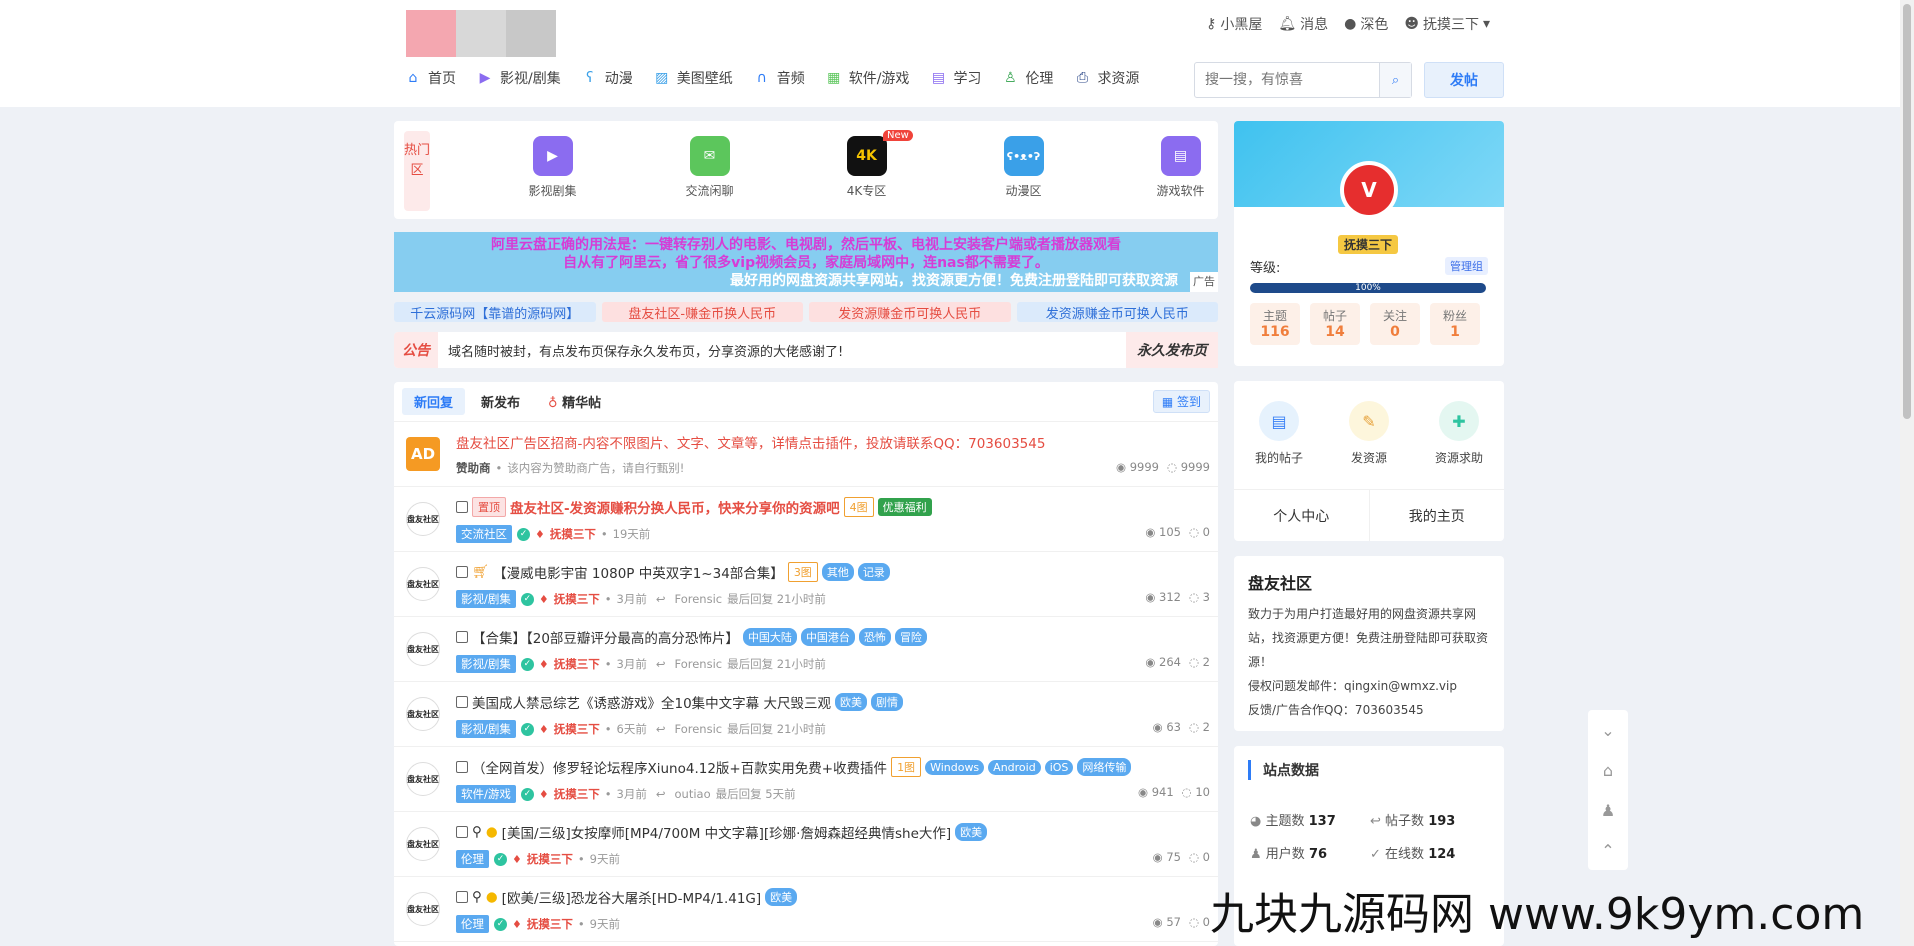 This screenshot has height=946, width=1914. Describe the element at coordinates (1455, 324) in the screenshot. I see `profile-stat: 粉丝 1` at that location.